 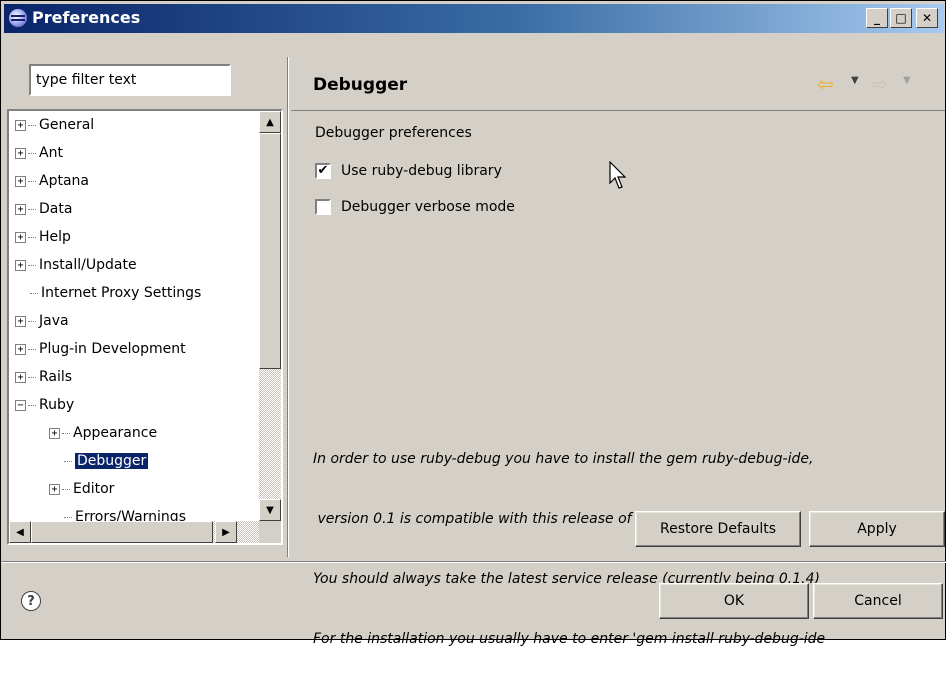 I want to click on tree-item: + Editor, so click(x=81, y=489).